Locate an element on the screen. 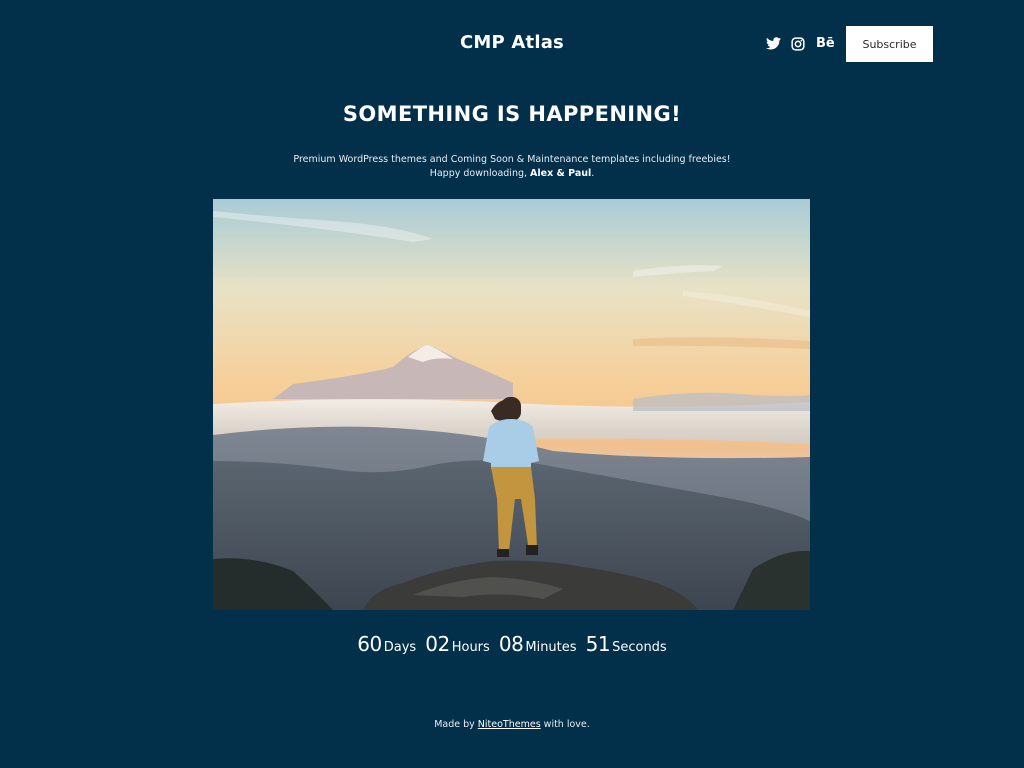  seconds-value: 51 is located at coordinates (598, 644).